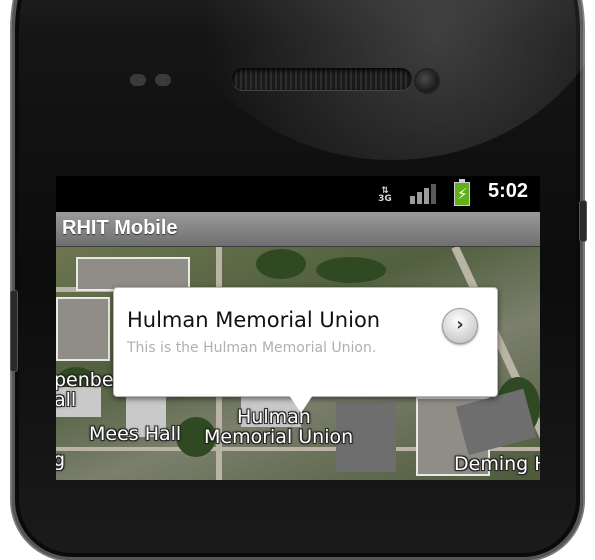 The image size is (595, 560). Describe the element at coordinates (497, 464) in the screenshot. I see `map-label-deming: Deming H` at that location.